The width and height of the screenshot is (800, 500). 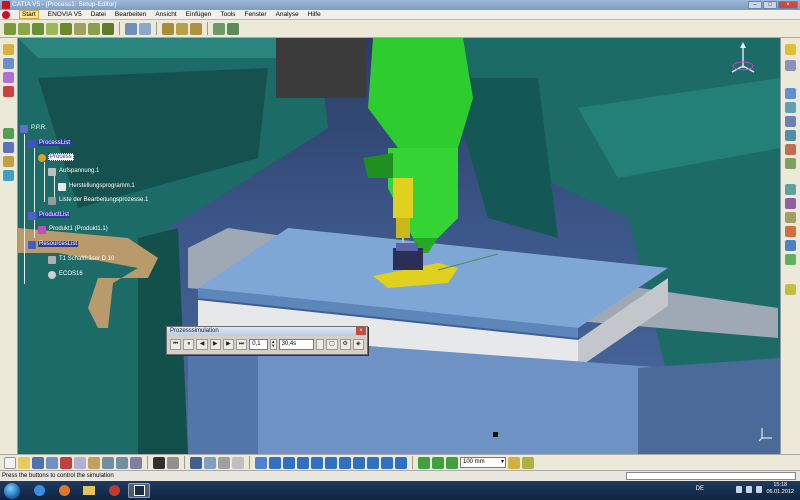 What do you see at coordinates (65, 14) in the screenshot?
I see `menu-enovia: ENOVIA V5` at bounding box center [65, 14].